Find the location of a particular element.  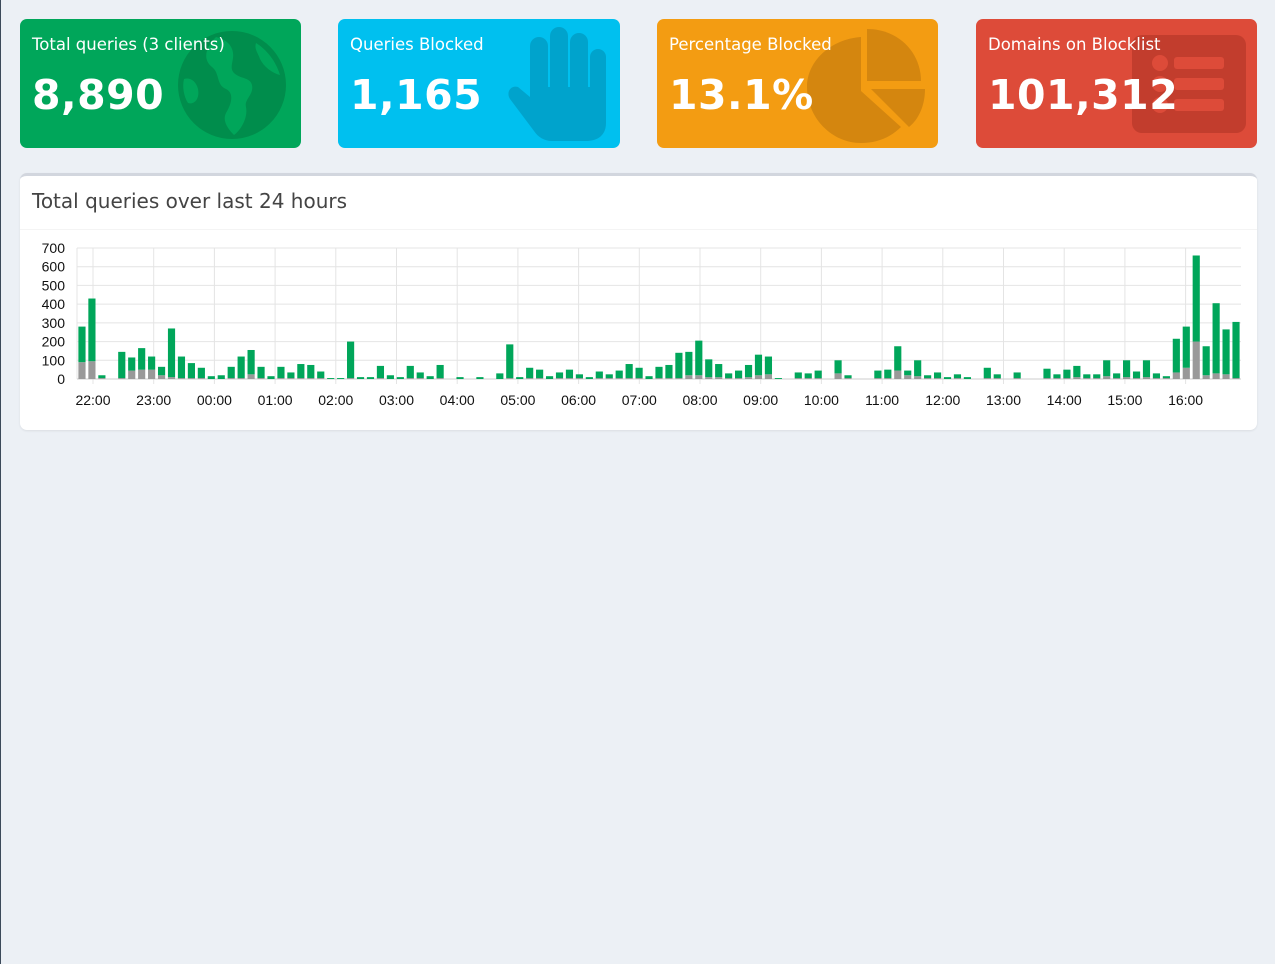

total-queries-tile: Total queries (3 clients) 8,890 is located at coordinates (160, 83).